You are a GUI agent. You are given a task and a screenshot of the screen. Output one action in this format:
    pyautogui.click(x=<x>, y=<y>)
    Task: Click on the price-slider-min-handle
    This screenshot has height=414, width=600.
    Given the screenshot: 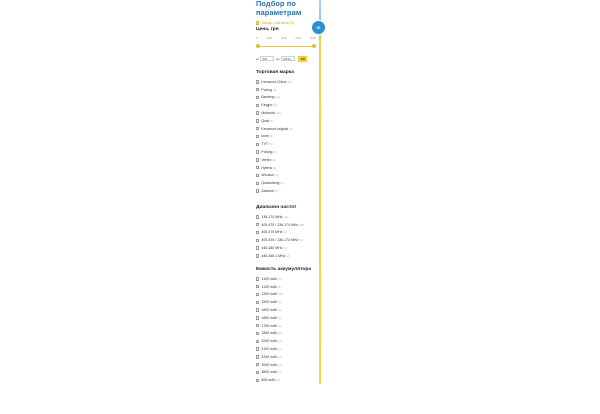 What is the action you would take?
    pyautogui.click(x=258, y=46)
    